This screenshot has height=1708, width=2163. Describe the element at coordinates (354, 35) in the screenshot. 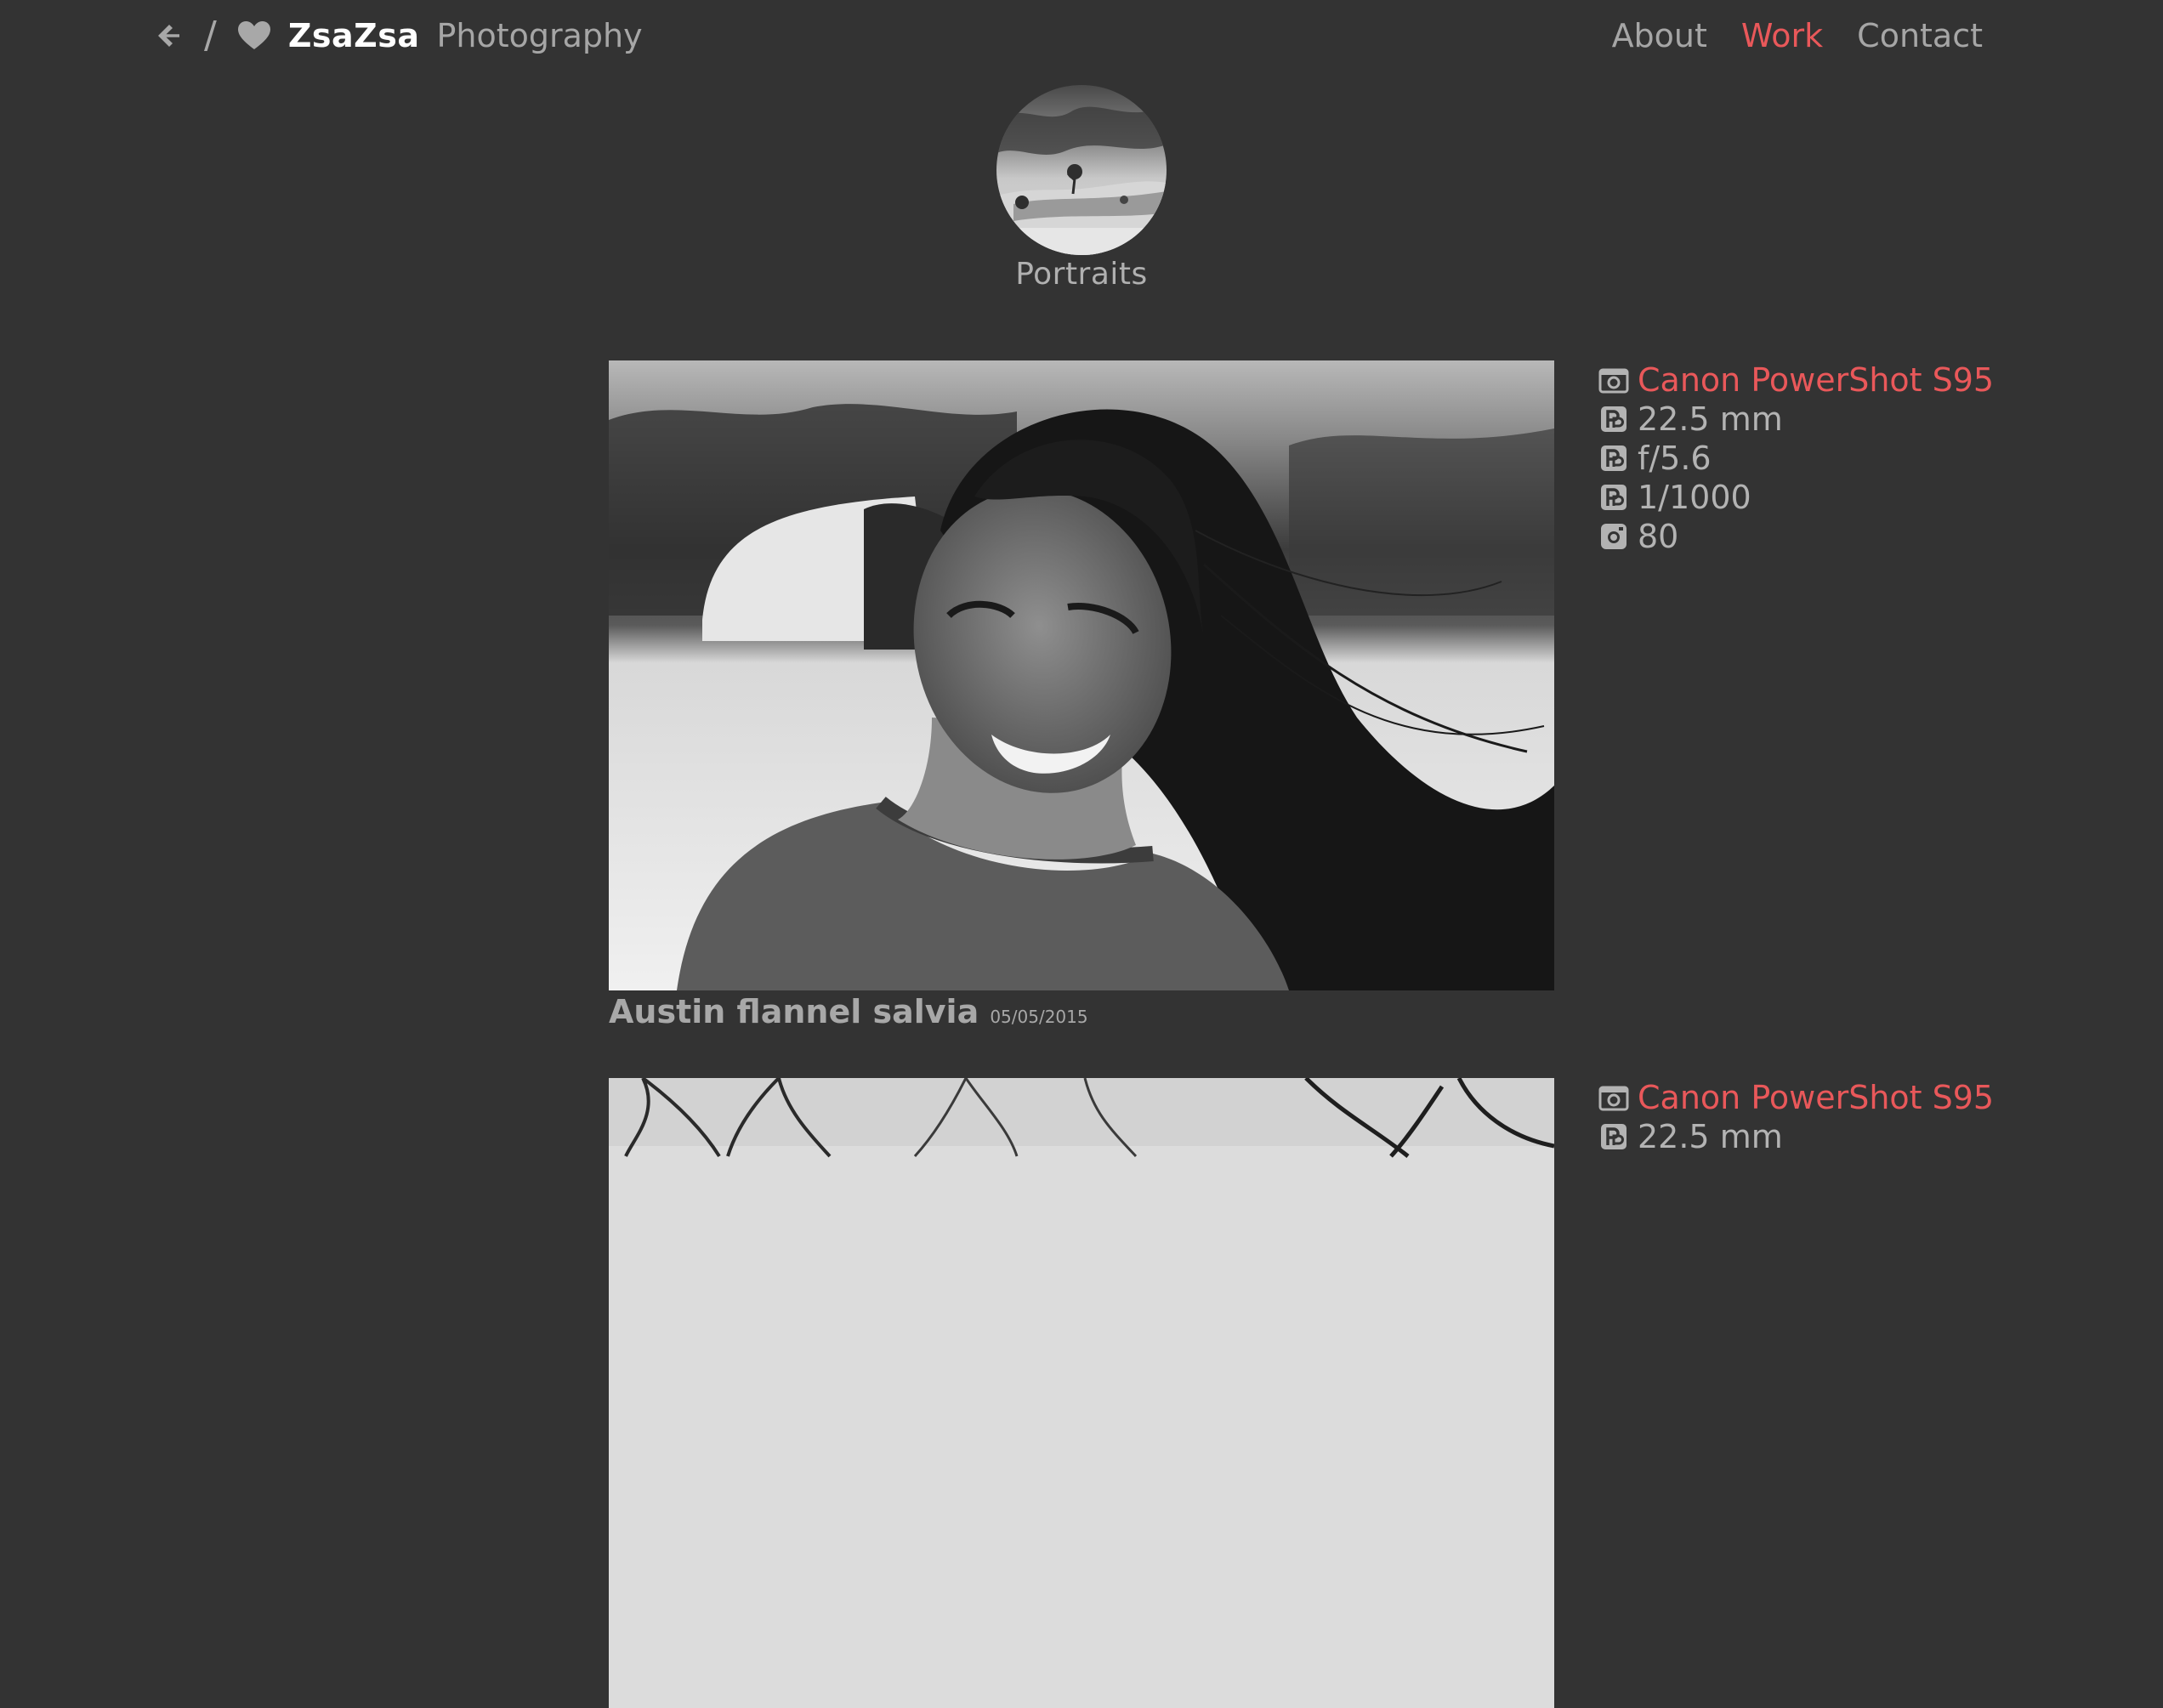

I see `site-name: ZsaZsa` at that location.